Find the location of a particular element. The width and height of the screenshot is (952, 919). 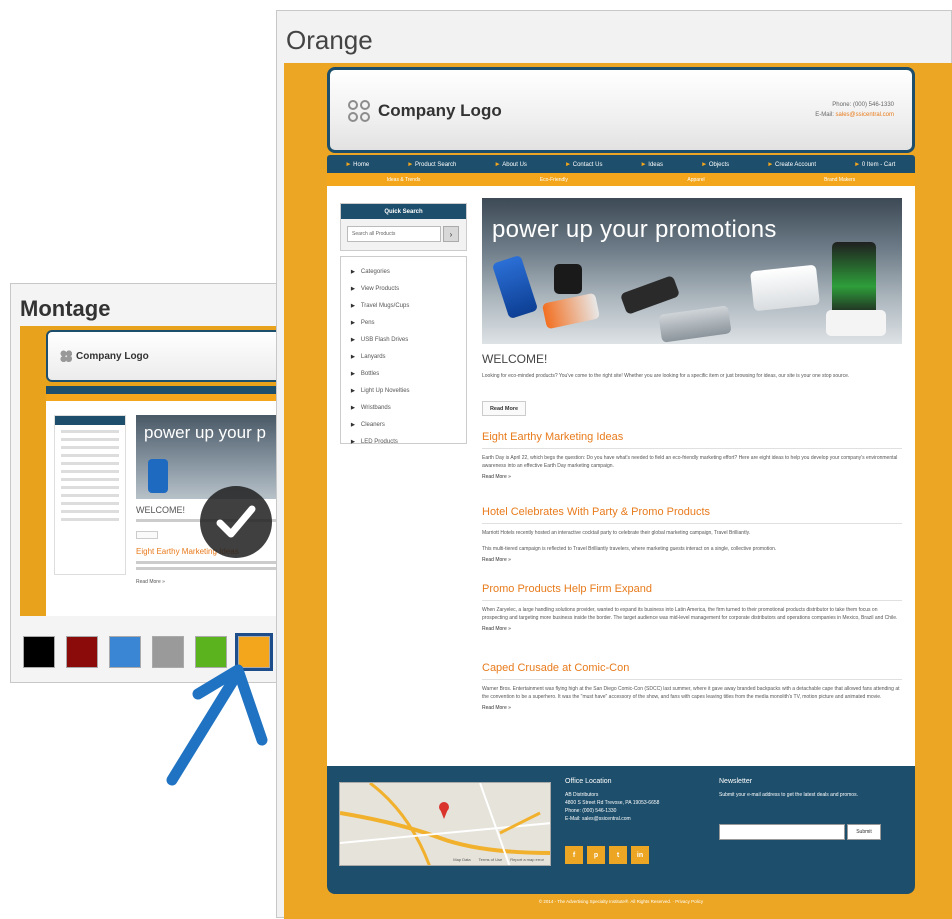

newsletter-email-input is located at coordinates (782, 832).